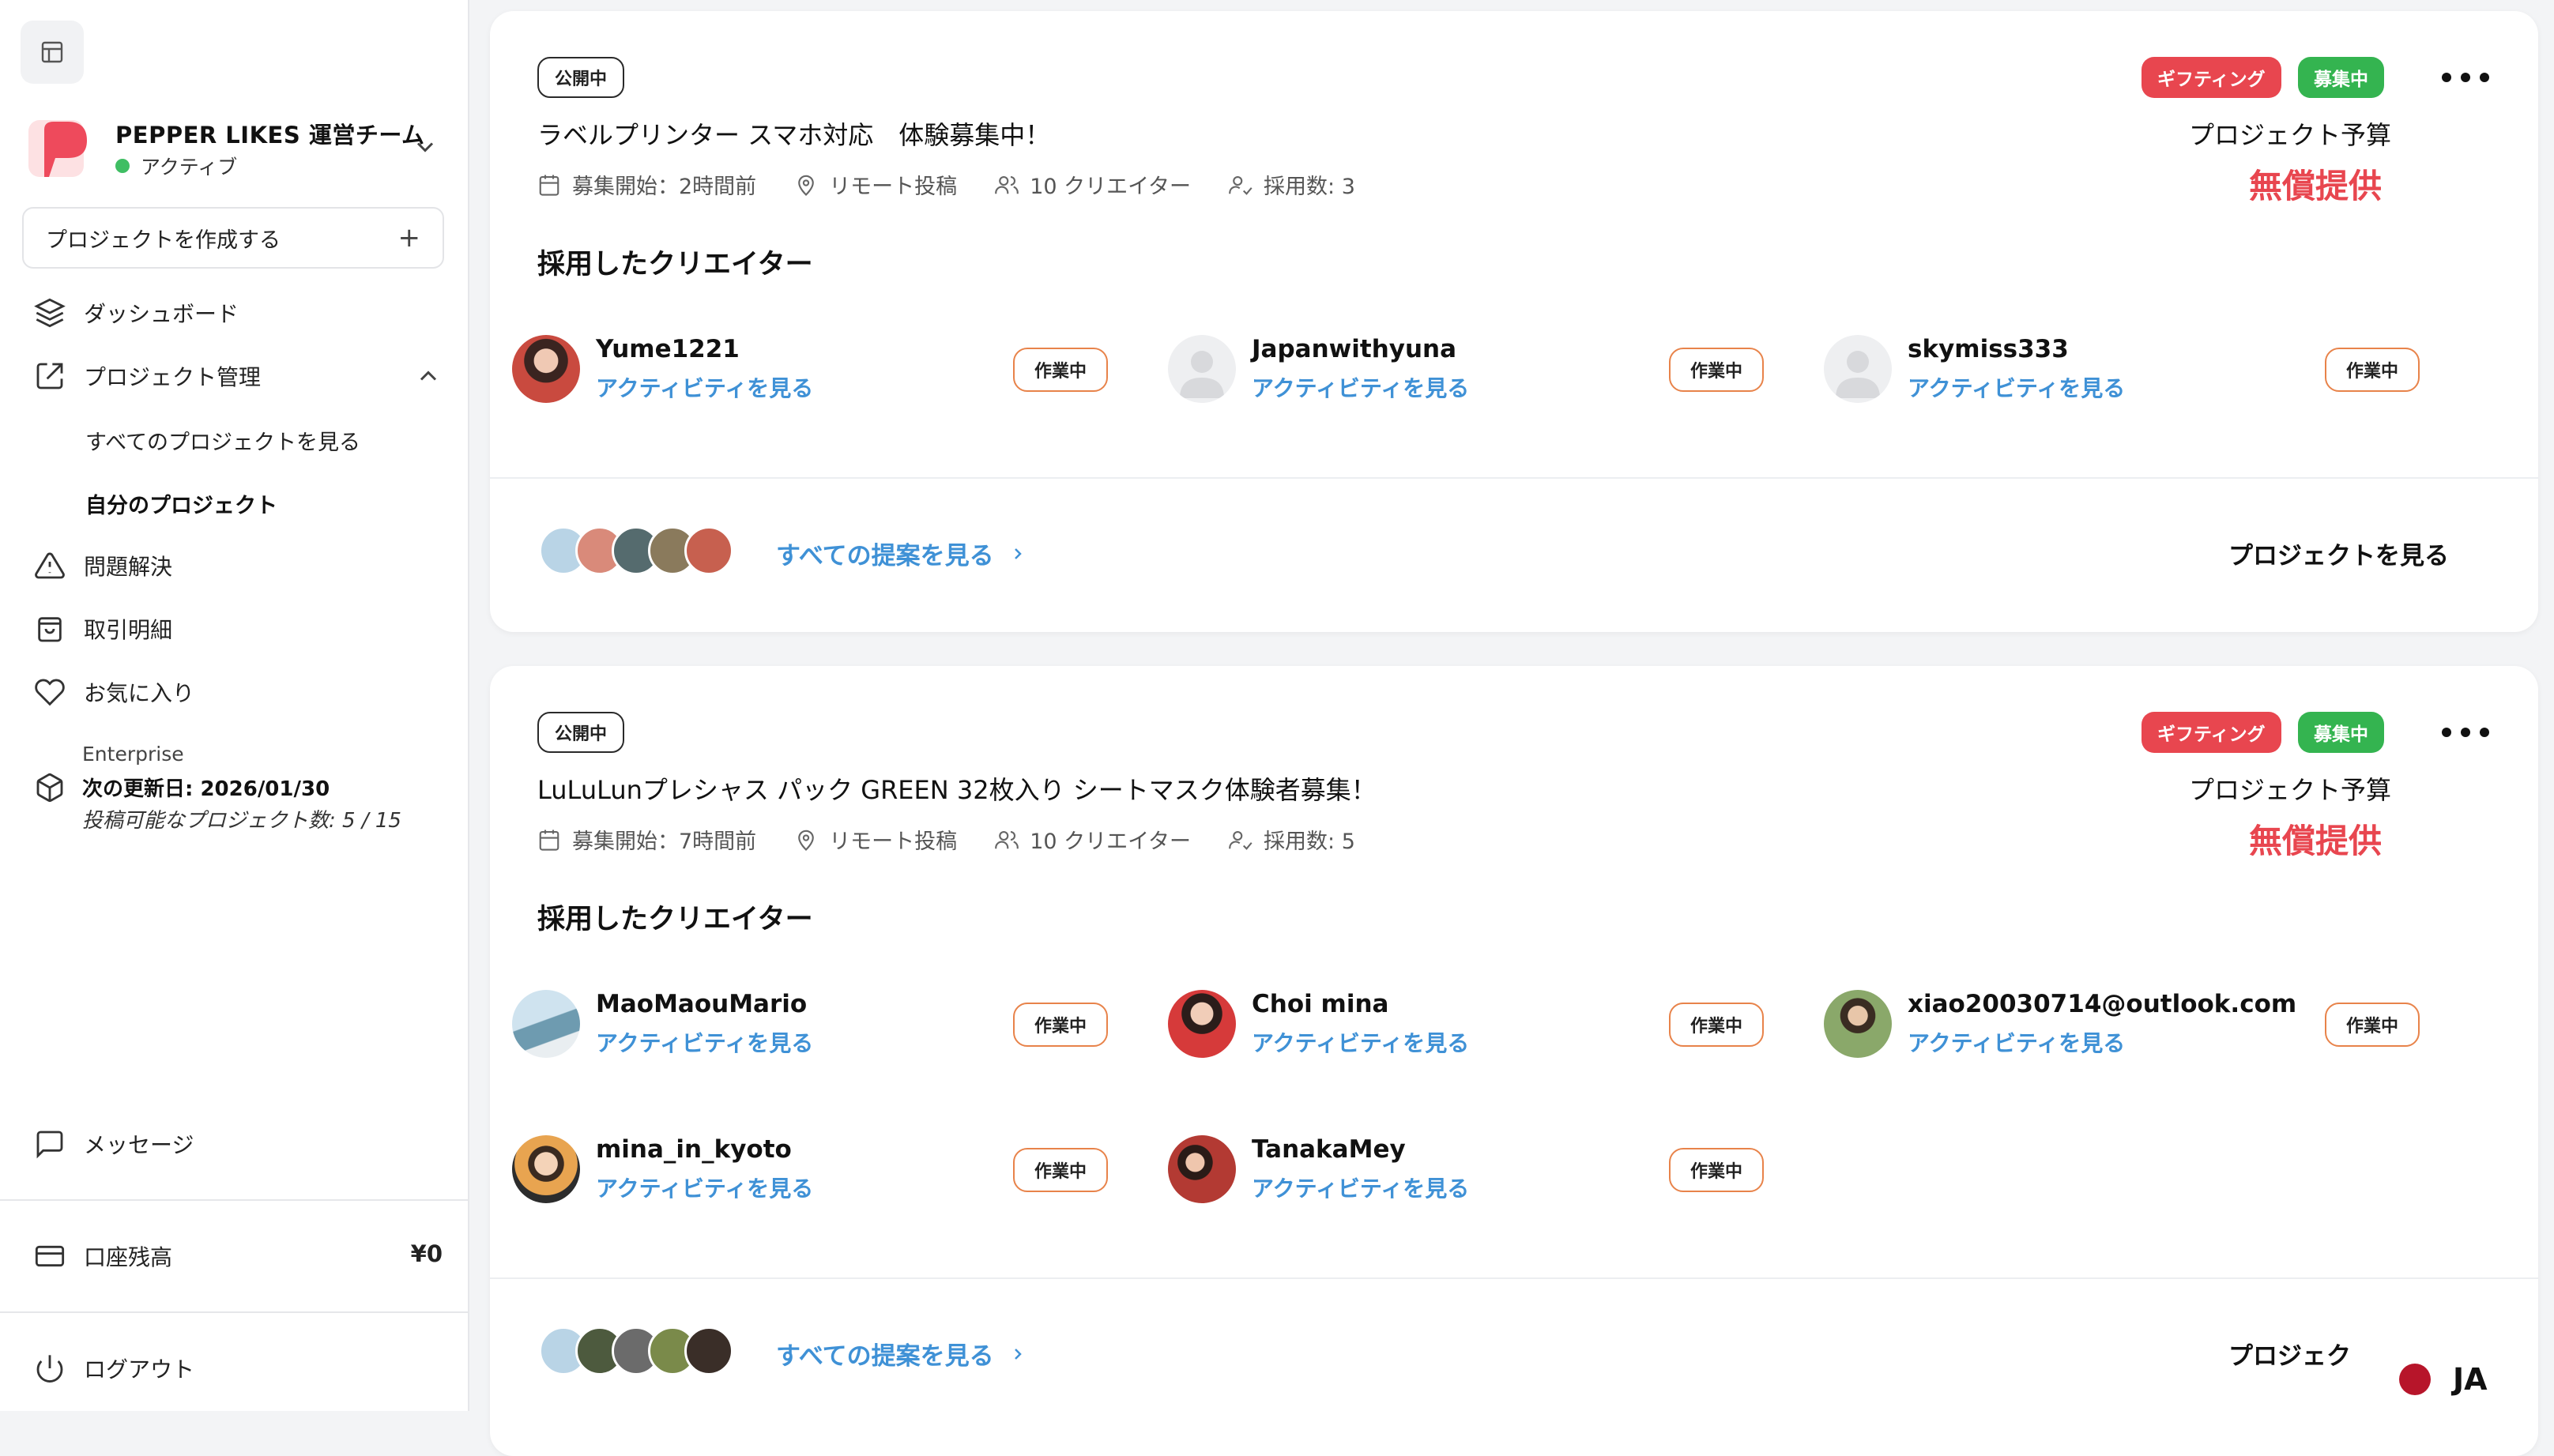 This screenshot has width=2554, height=1456. I want to click on nav-project-manage: プロジェクト管理, so click(238, 376).